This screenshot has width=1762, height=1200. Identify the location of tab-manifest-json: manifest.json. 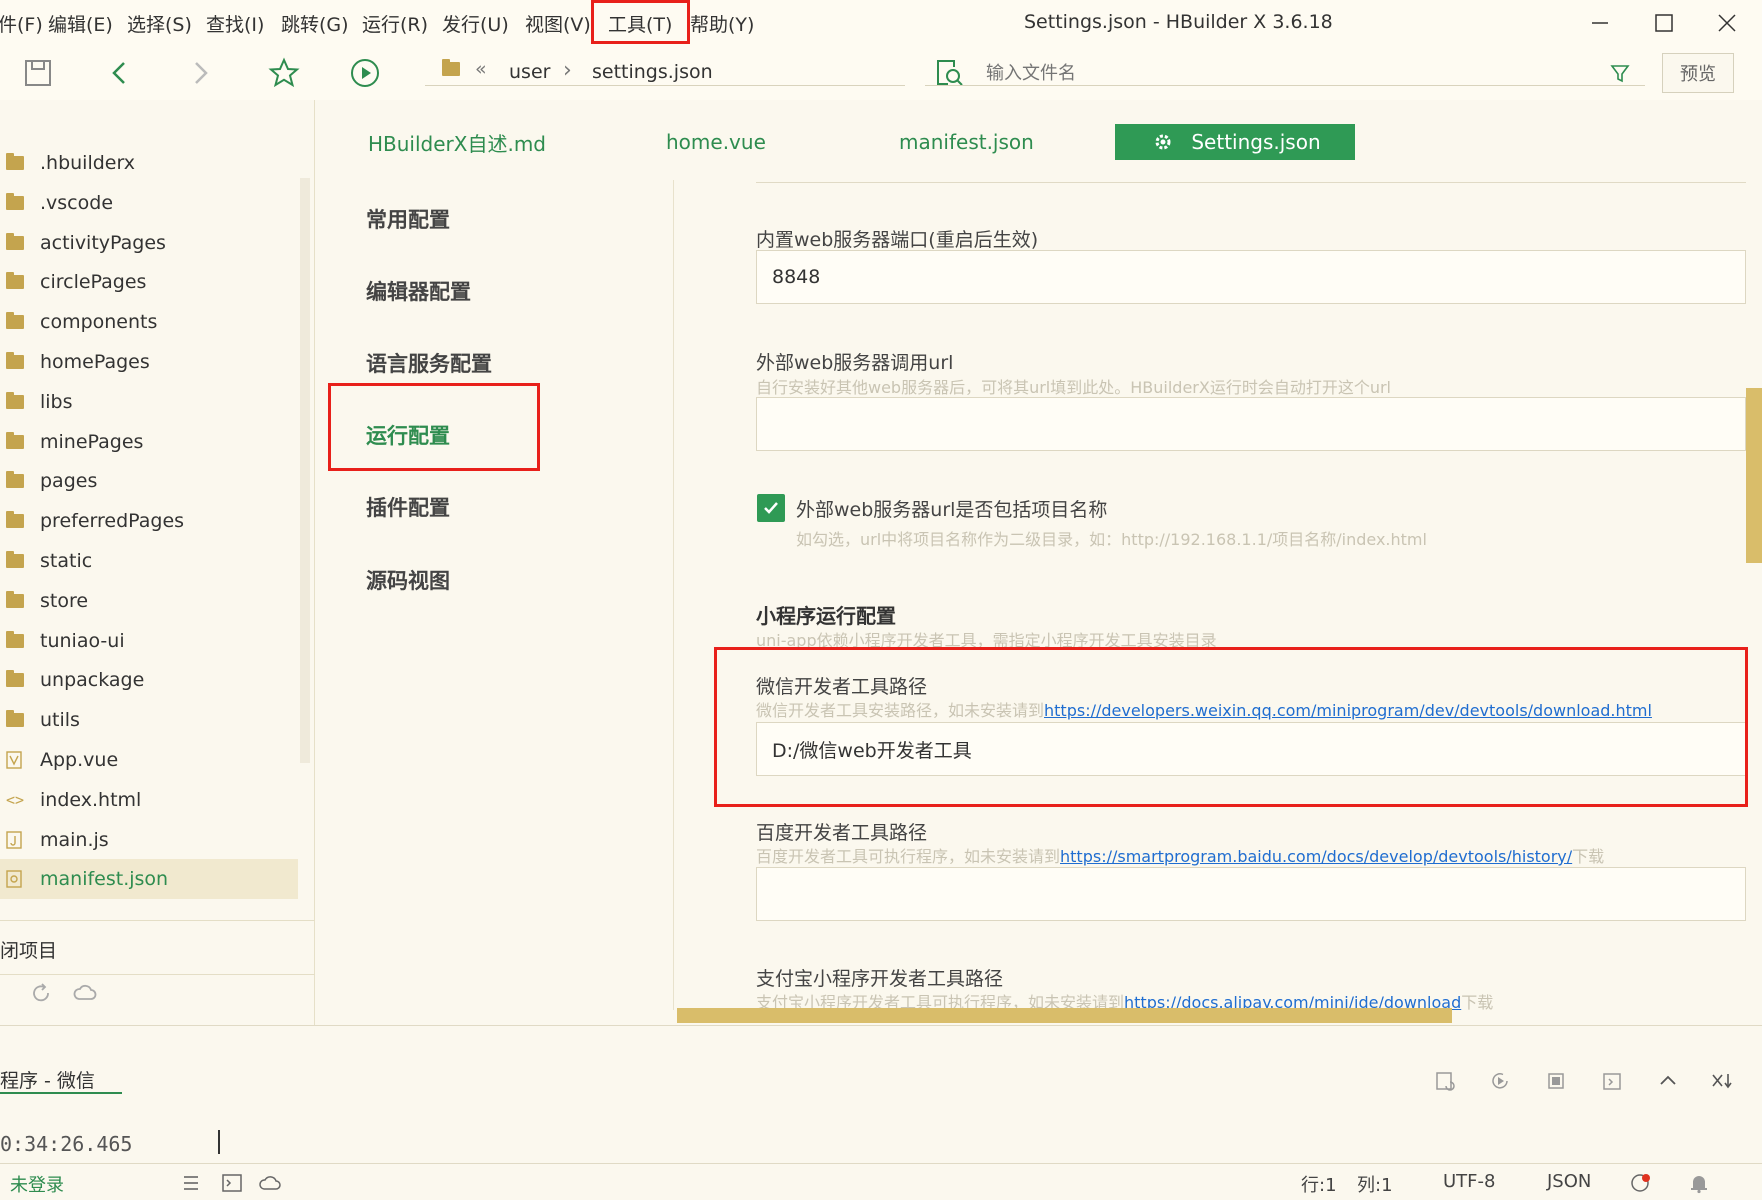
(966, 142).